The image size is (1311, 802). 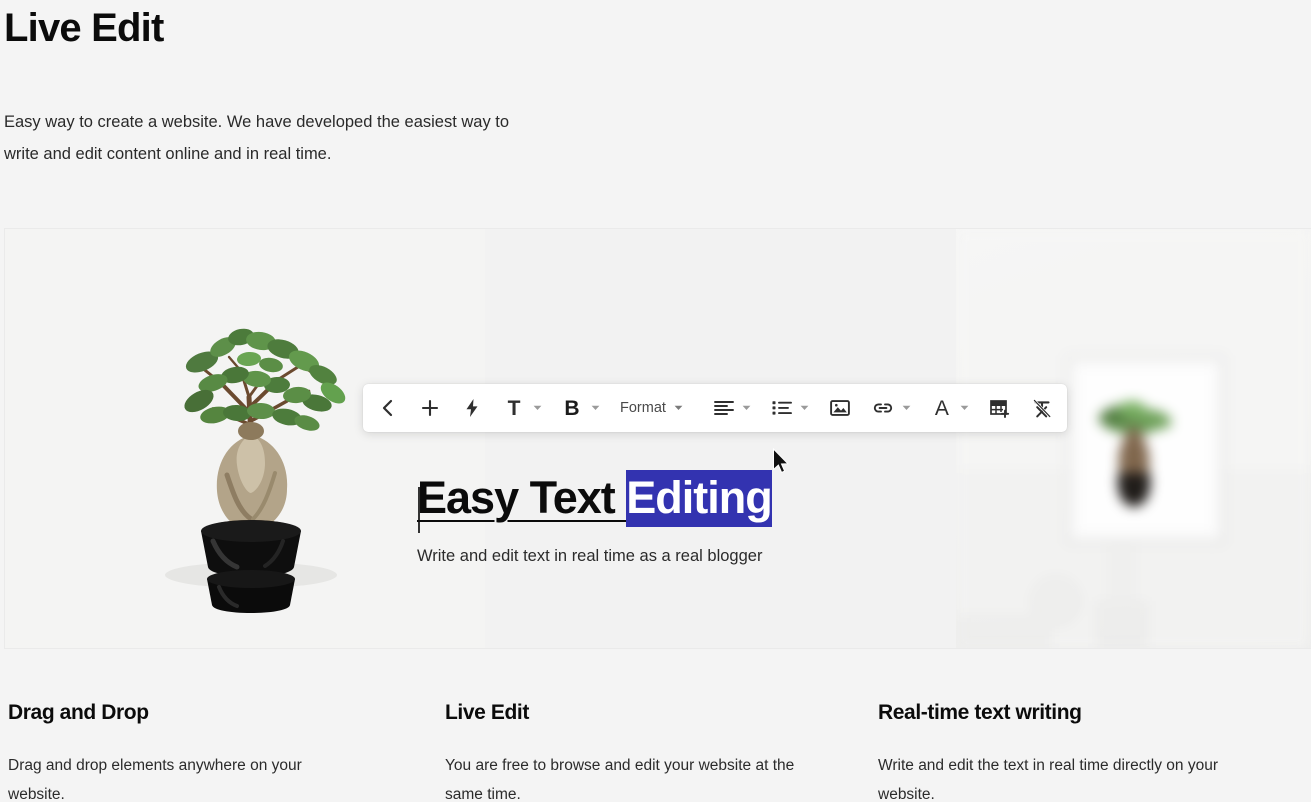 I want to click on hero-headline: Easy Text Editing, so click(x=652, y=498).